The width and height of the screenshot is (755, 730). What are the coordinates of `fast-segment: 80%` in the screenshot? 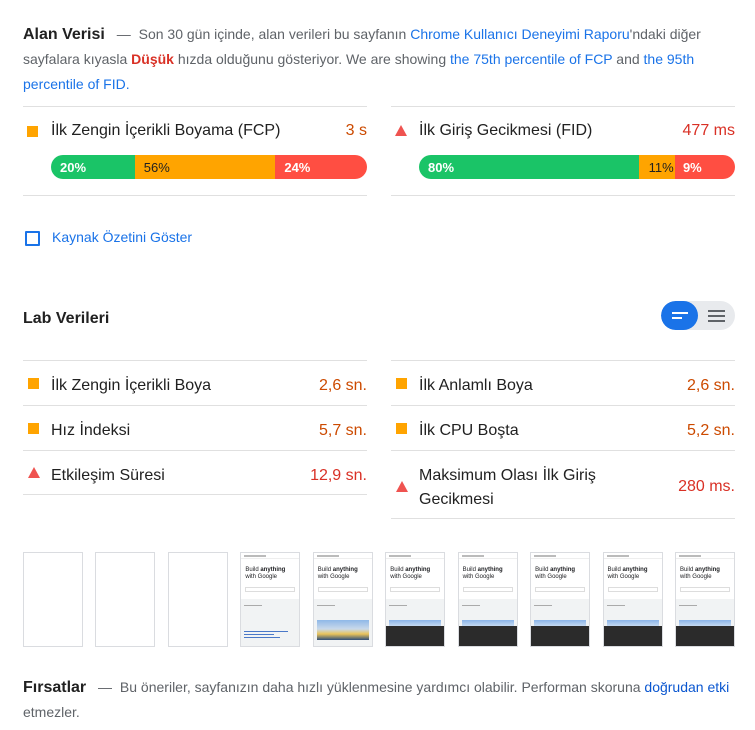 It's located at (529, 167).